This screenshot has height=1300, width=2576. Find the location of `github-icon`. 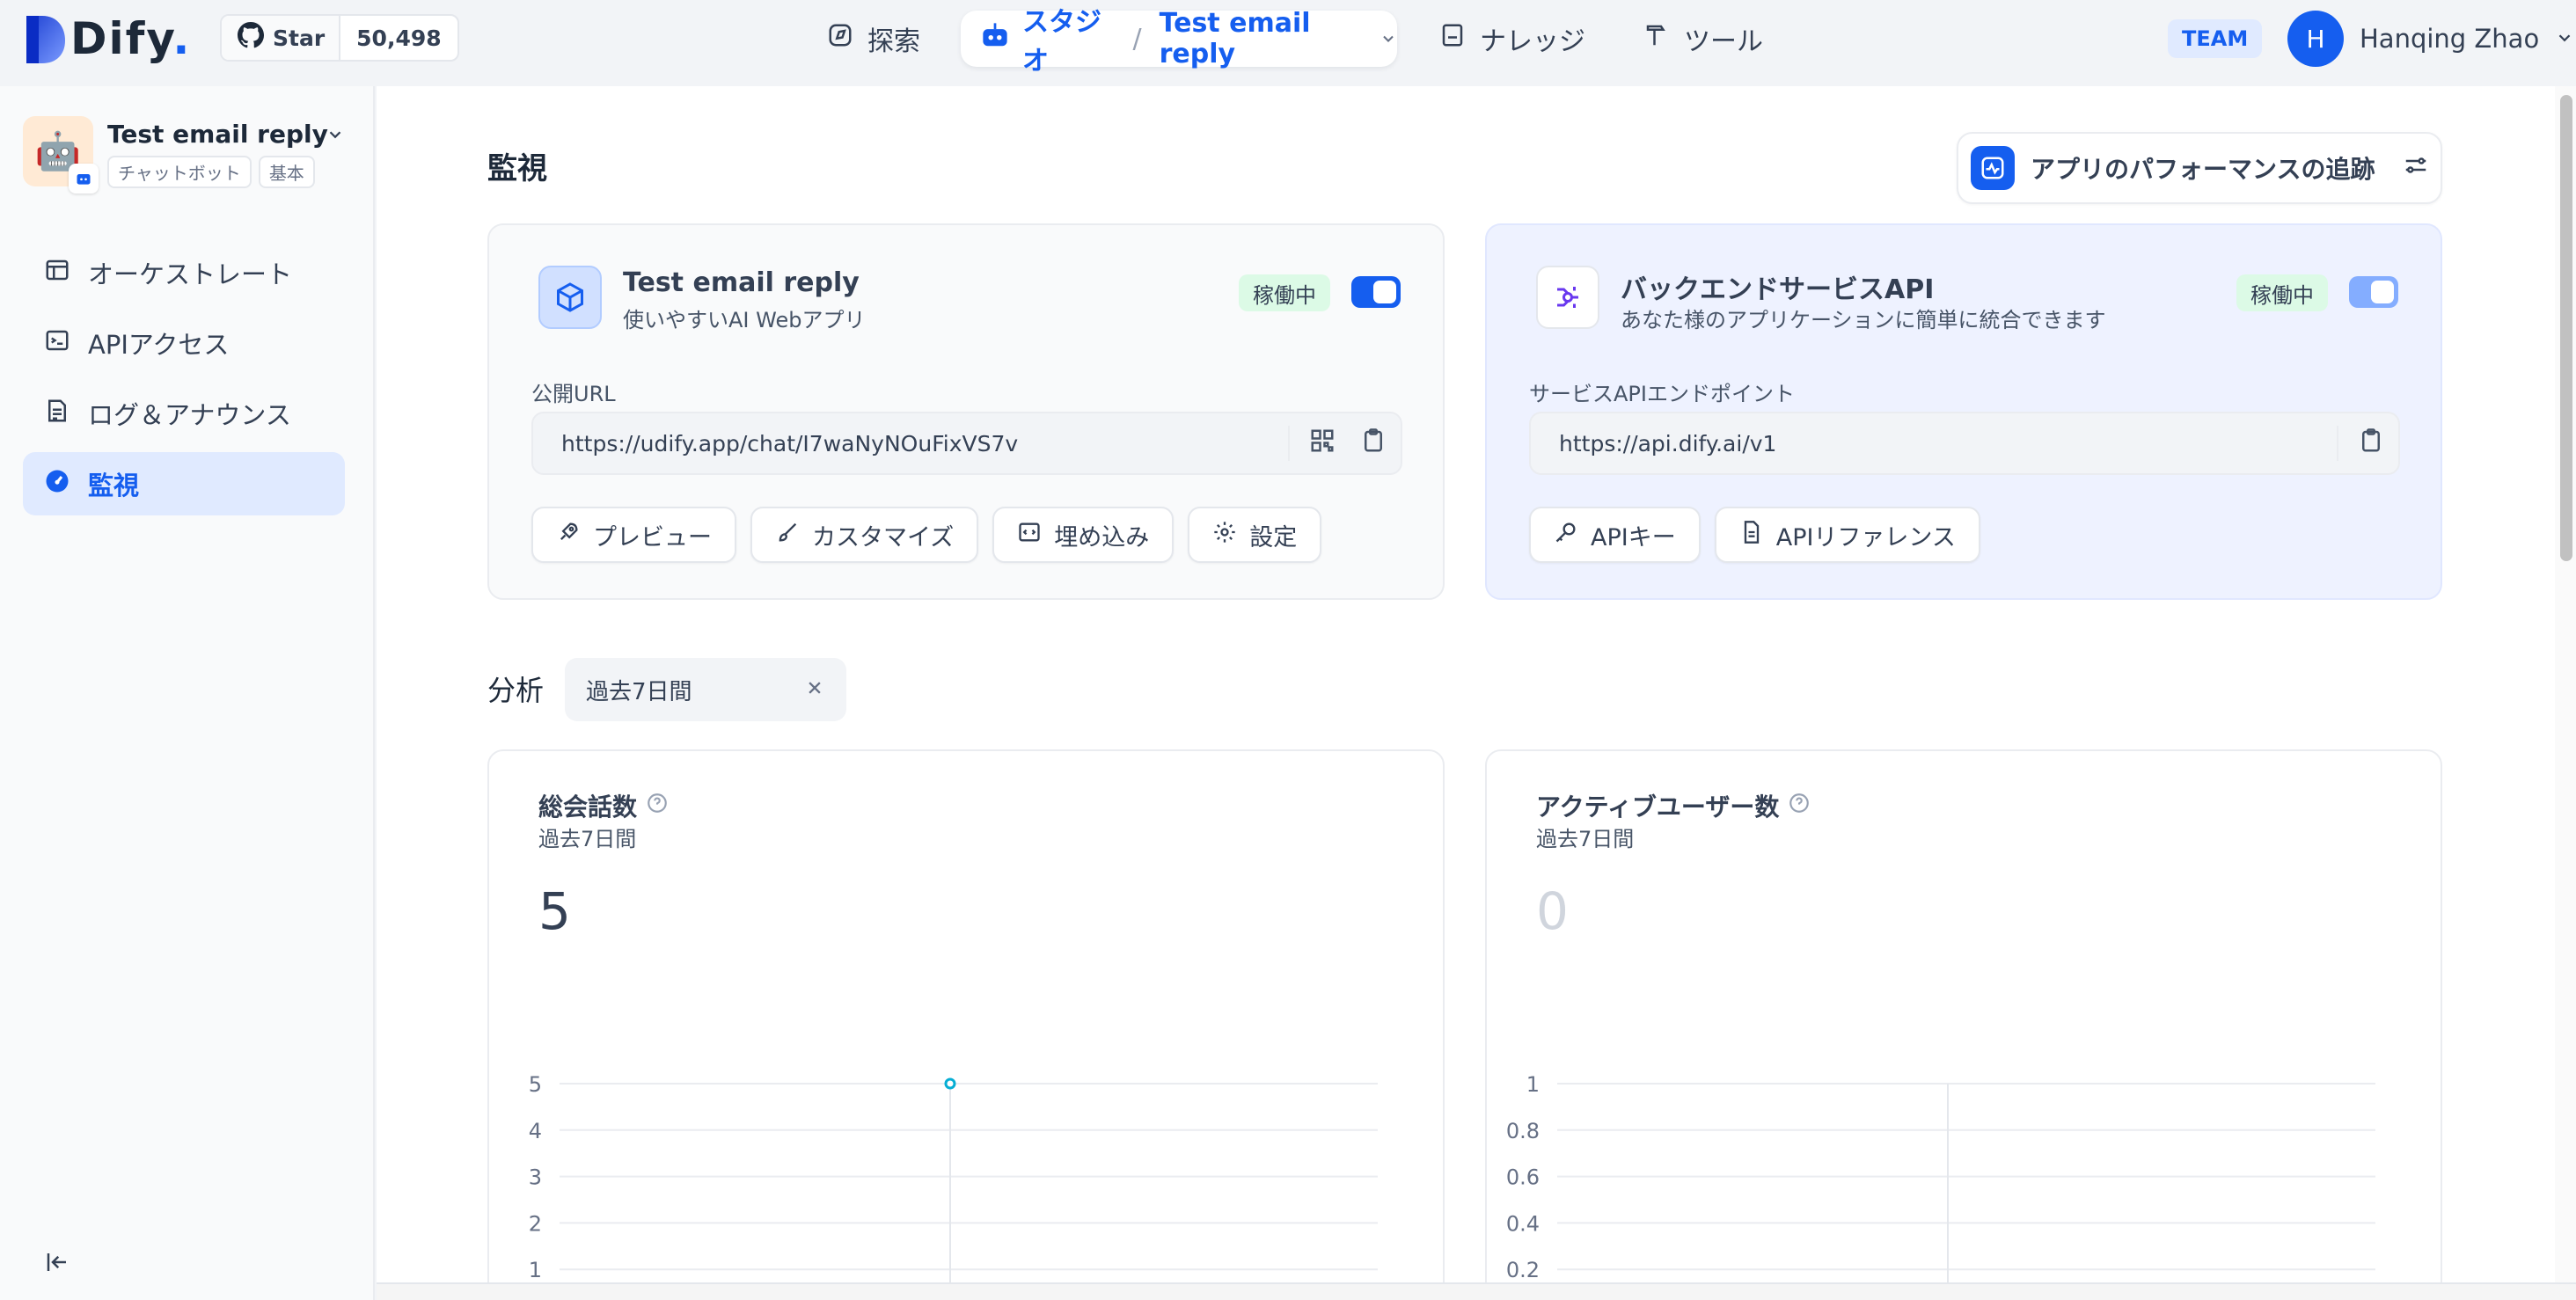

github-icon is located at coordinates (252, 38).